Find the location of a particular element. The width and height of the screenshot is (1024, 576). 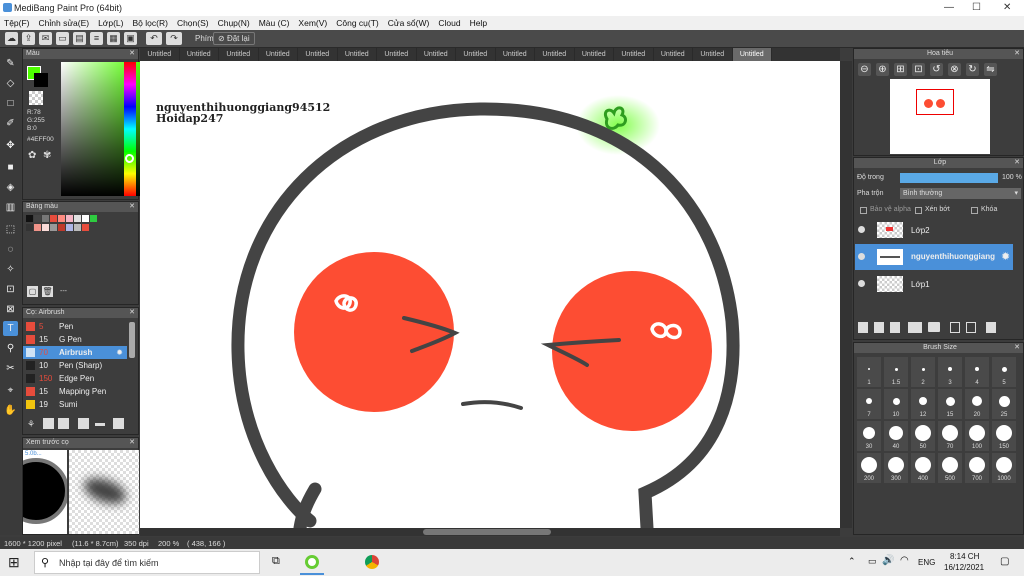

select-tool-icon: ⬚ is located at coordinates (10, 229).